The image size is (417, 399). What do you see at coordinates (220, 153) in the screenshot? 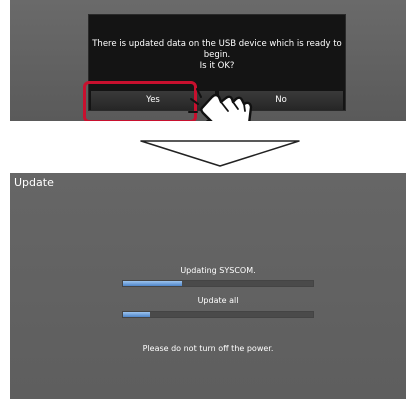
I see `down-arrow-icon` at bounding box center [220, 153].